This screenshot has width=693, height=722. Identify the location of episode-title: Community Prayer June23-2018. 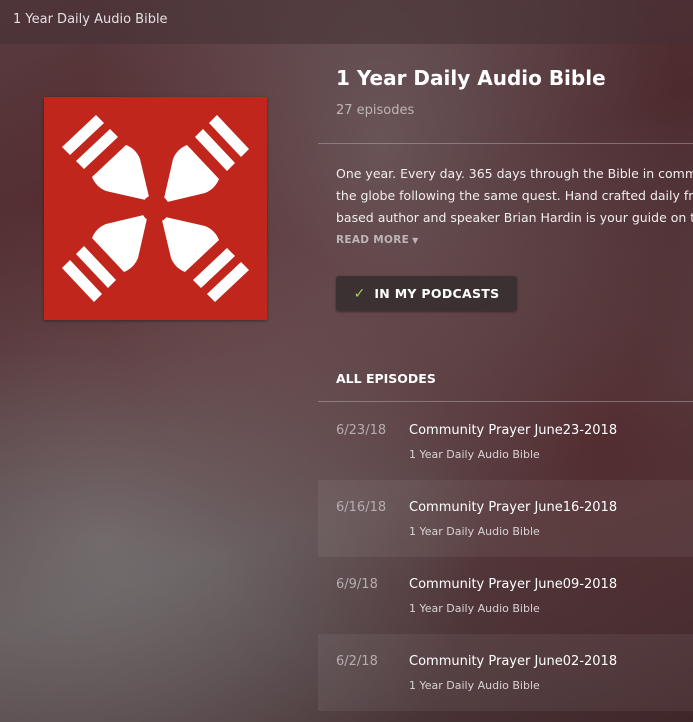
(513, 430).